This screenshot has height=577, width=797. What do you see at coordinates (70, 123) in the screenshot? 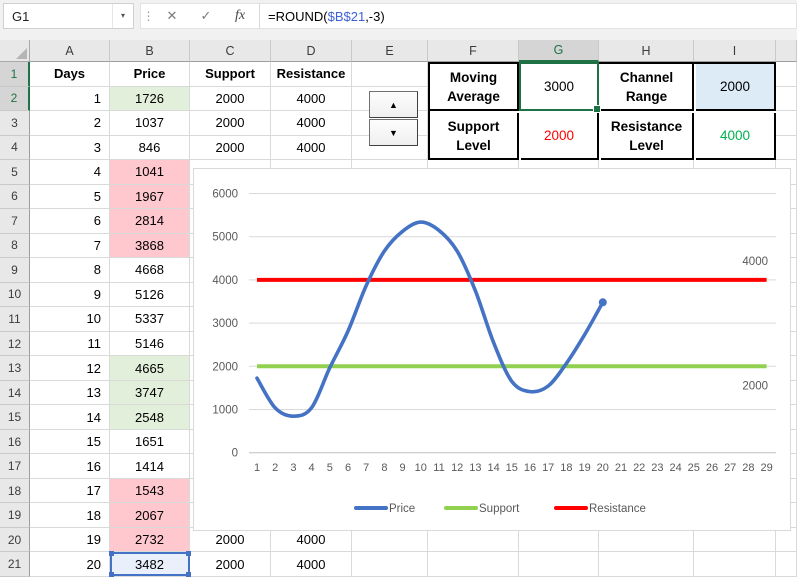
I see `cell-A3: 2` at bounding box center [70, 123].